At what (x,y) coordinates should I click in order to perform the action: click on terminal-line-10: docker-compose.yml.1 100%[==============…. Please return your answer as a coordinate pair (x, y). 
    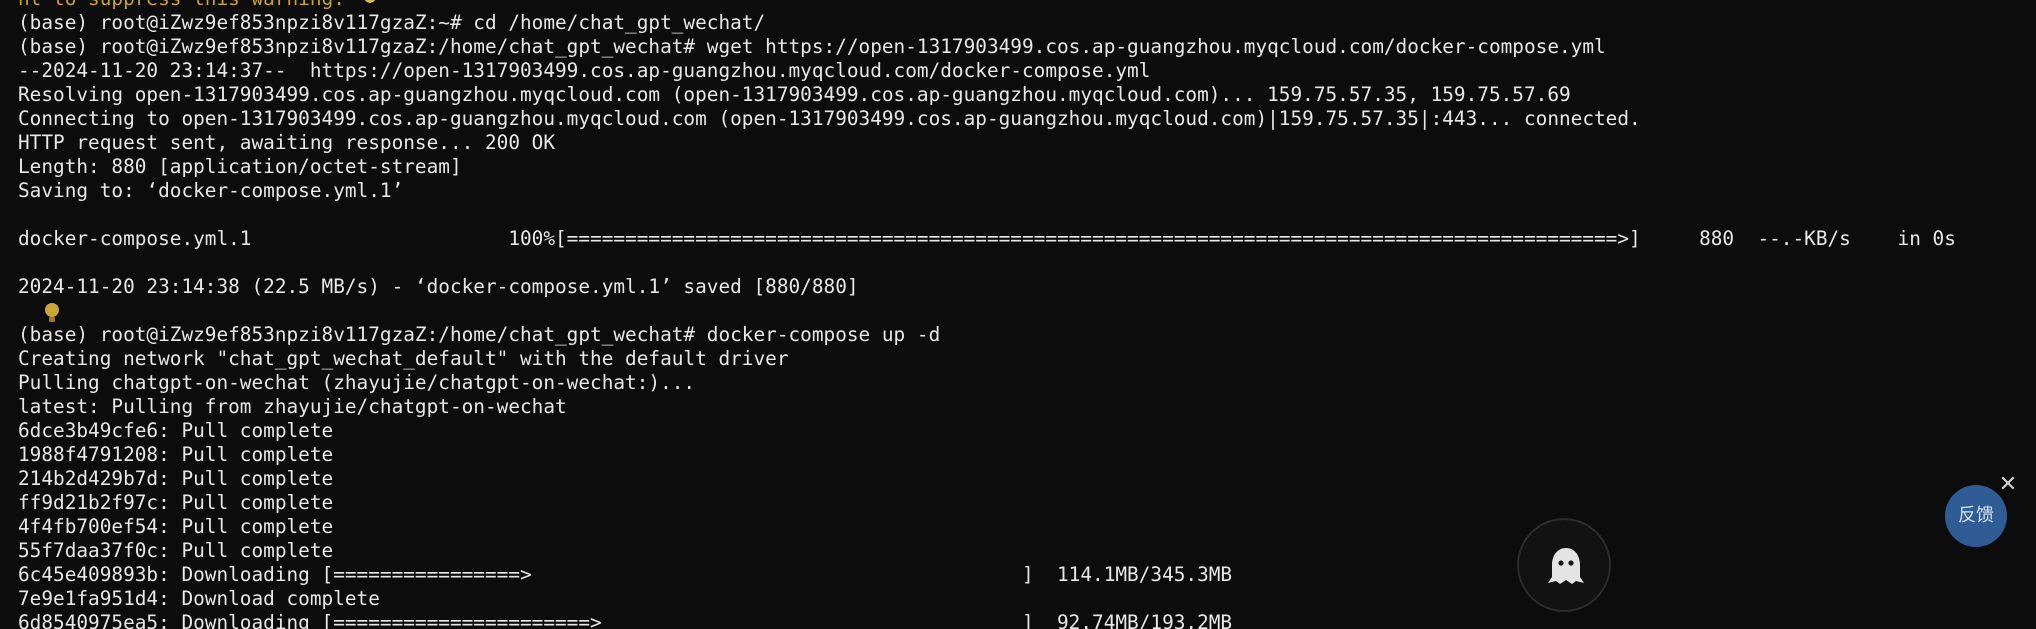
    Looking at the image, I should click on (987, 238).